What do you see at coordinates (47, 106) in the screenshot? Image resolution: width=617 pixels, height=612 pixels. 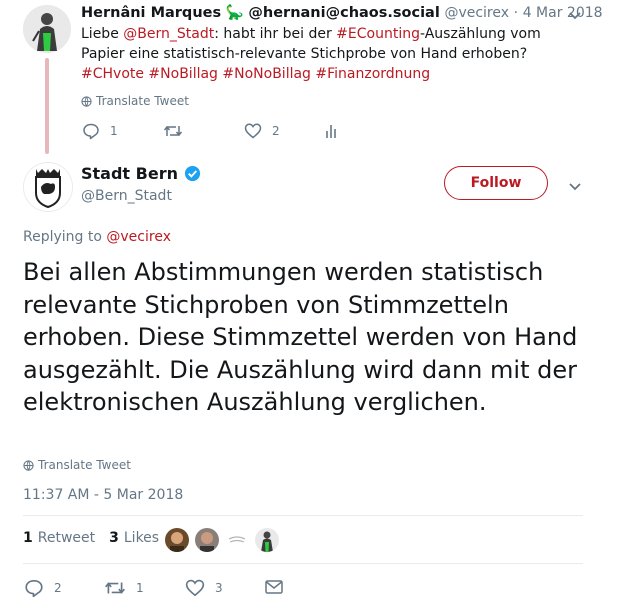 I see `thread-connector` at bounding box center [47, 106].